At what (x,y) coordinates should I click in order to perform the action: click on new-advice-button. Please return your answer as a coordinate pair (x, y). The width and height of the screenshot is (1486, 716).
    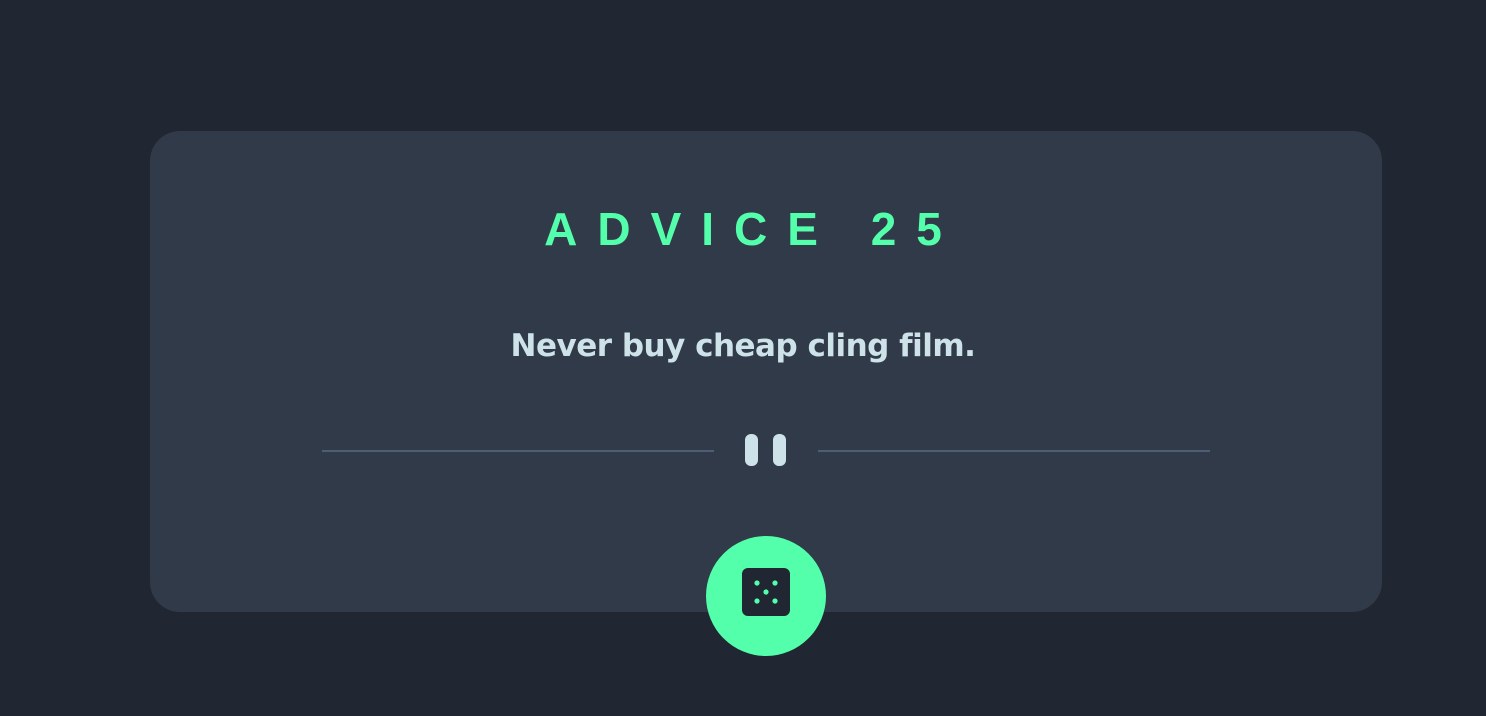
    Looking at the image, I should click on (766, 596).